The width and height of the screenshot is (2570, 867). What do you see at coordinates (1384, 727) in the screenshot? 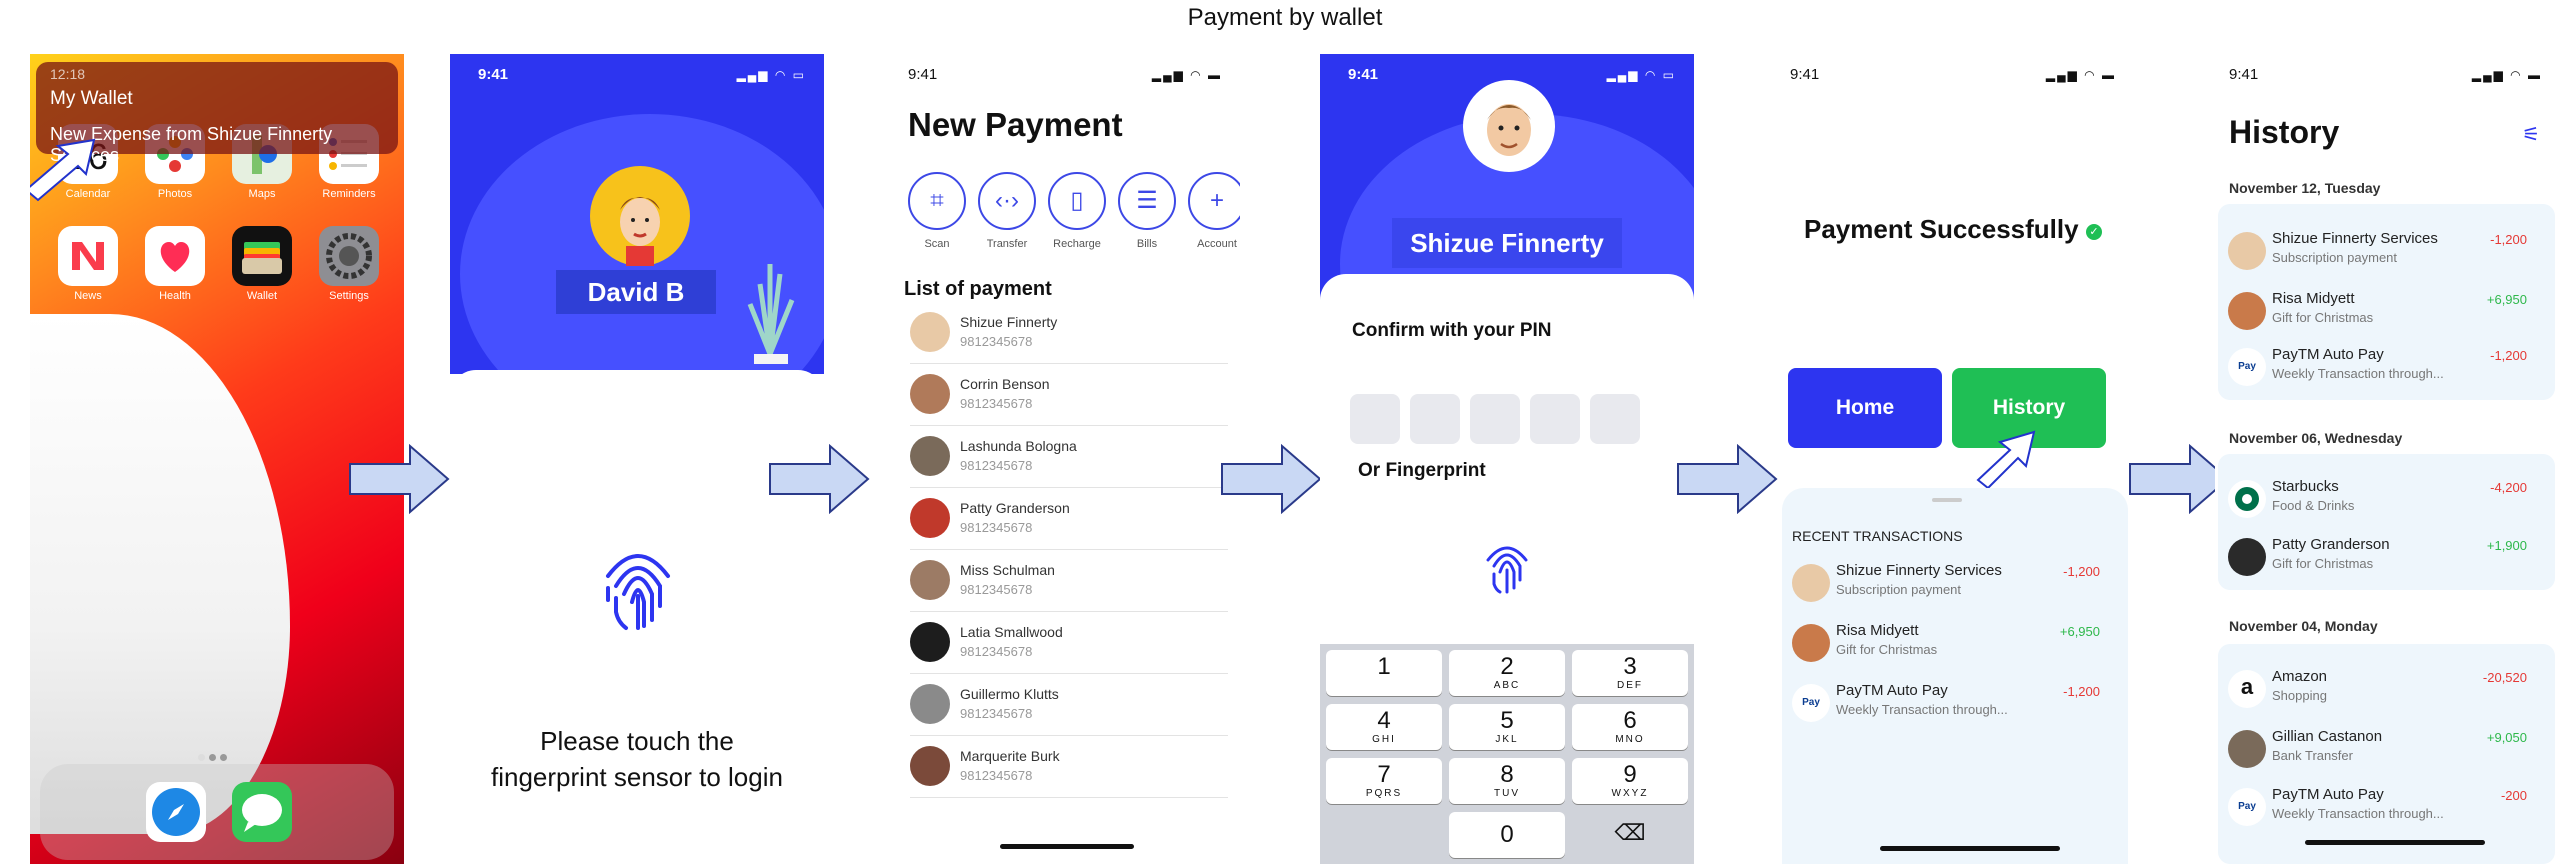
I see `key-4: 4 GHI` at bounding box center [1384, 727].